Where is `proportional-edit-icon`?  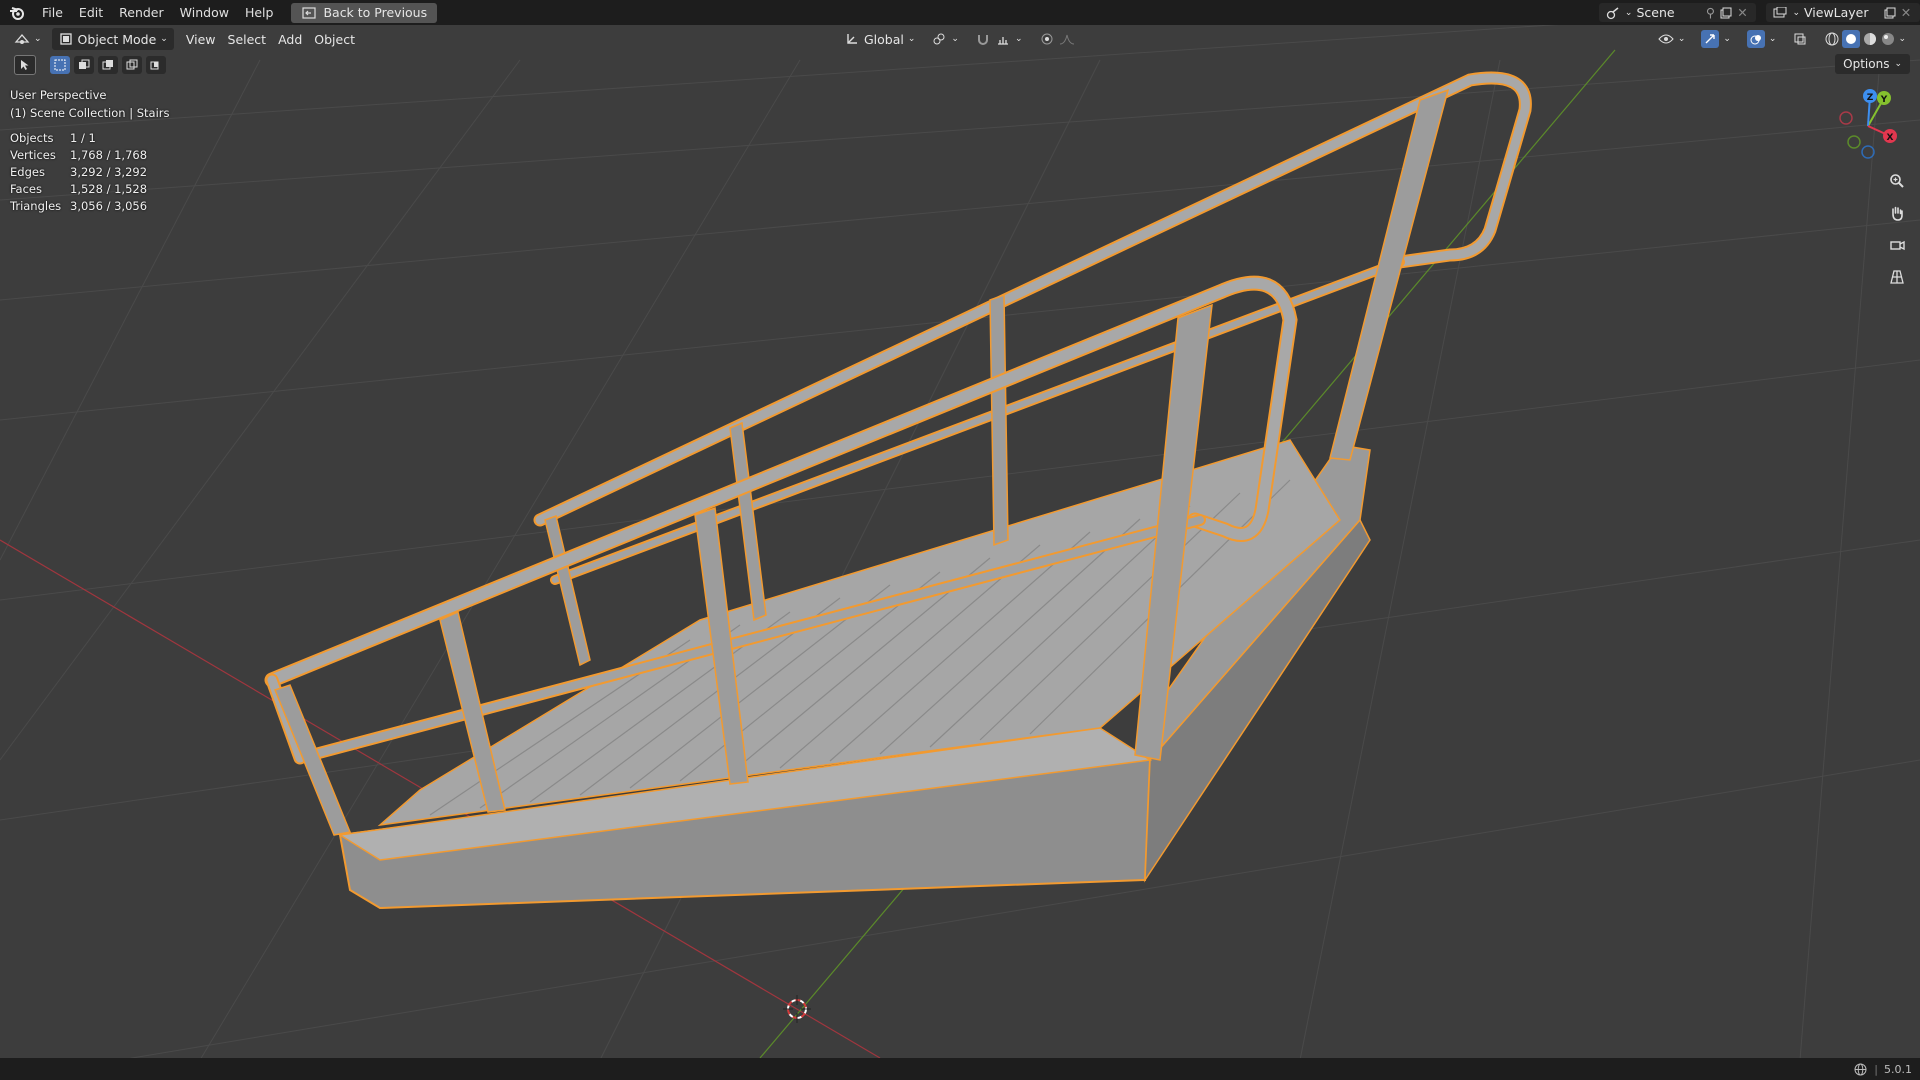
proportional-edit-icon is located at coordinates (1047, 39).